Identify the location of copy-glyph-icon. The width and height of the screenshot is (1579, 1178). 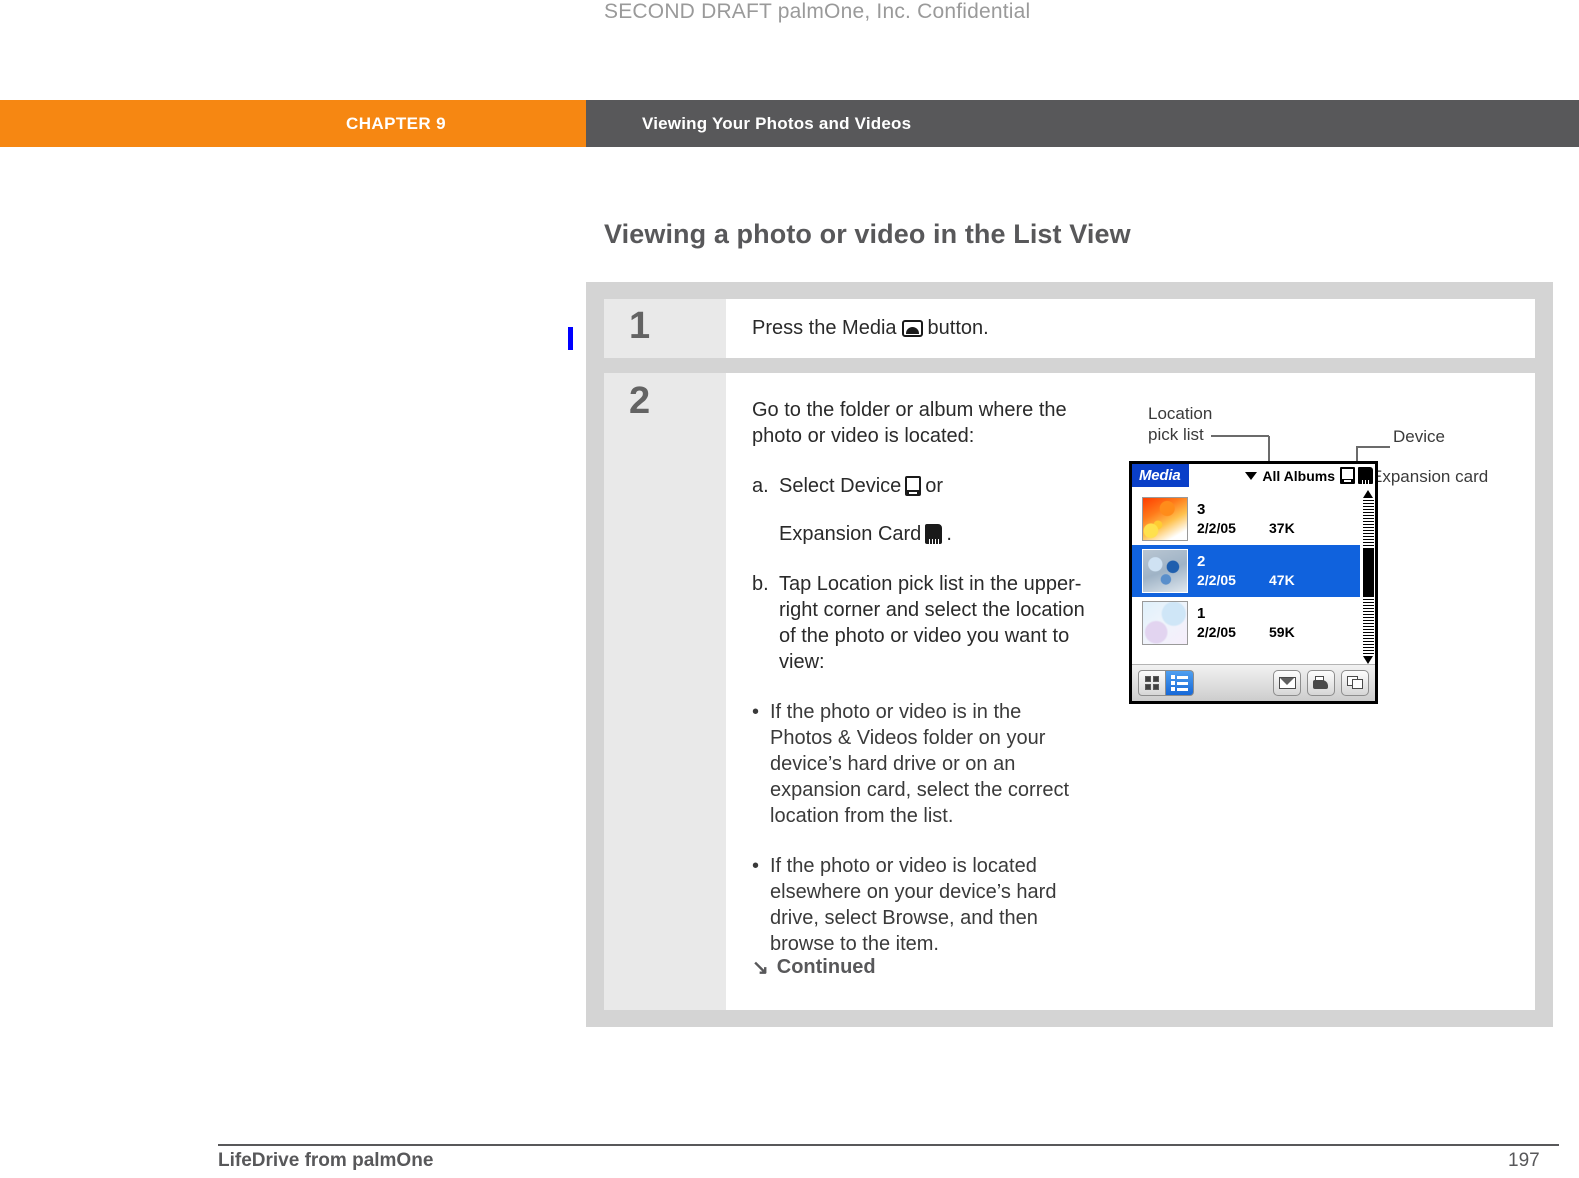
(1355, 683).